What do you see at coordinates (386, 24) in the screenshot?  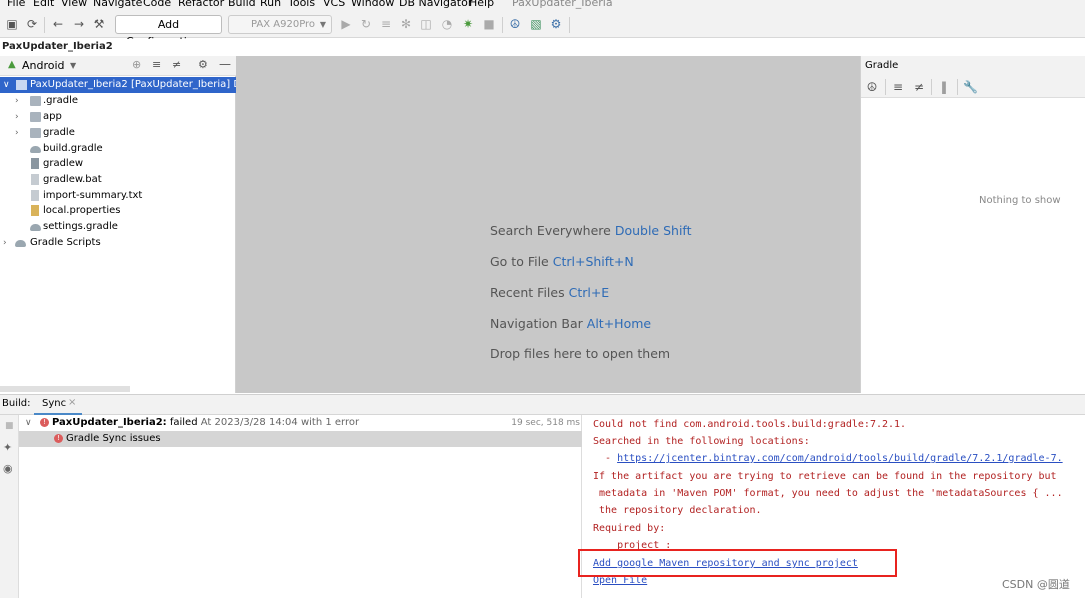 I see `apply-changes-icon: ≡` at bounding box center [386, 24].